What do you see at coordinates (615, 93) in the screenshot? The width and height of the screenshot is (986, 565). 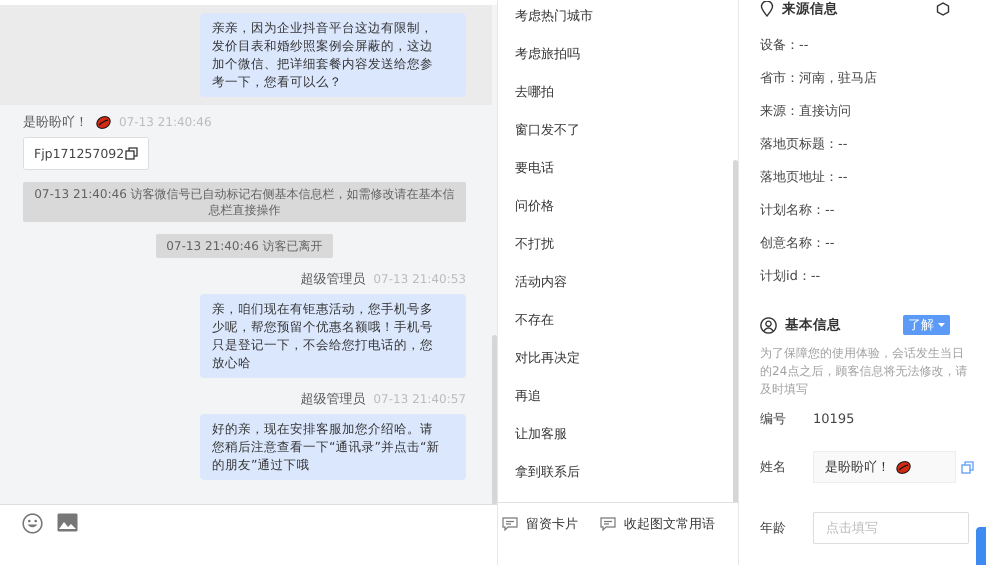 I see `quick-phrase: 去哪拍` at bounding box center [615, 93].